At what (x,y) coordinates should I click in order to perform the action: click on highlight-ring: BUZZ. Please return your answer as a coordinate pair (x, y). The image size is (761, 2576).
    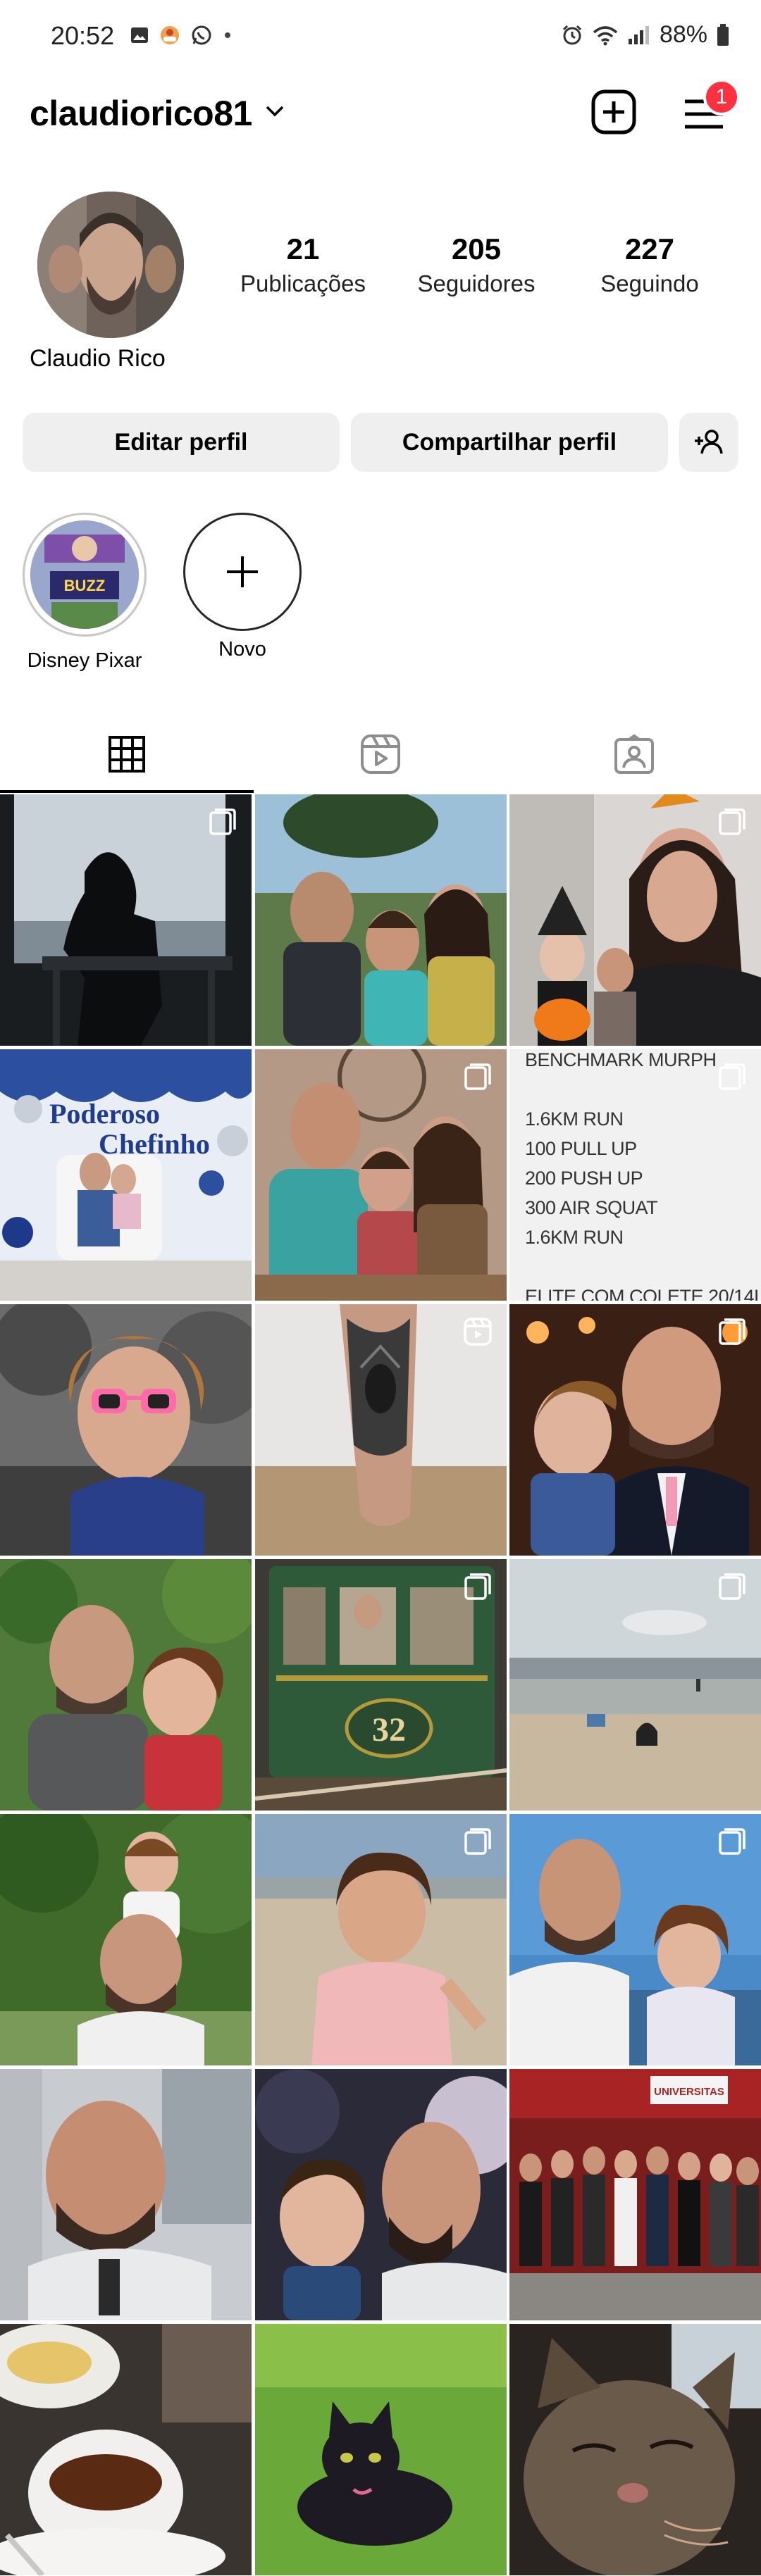
    Looking at the image, I should click on (85, 575).